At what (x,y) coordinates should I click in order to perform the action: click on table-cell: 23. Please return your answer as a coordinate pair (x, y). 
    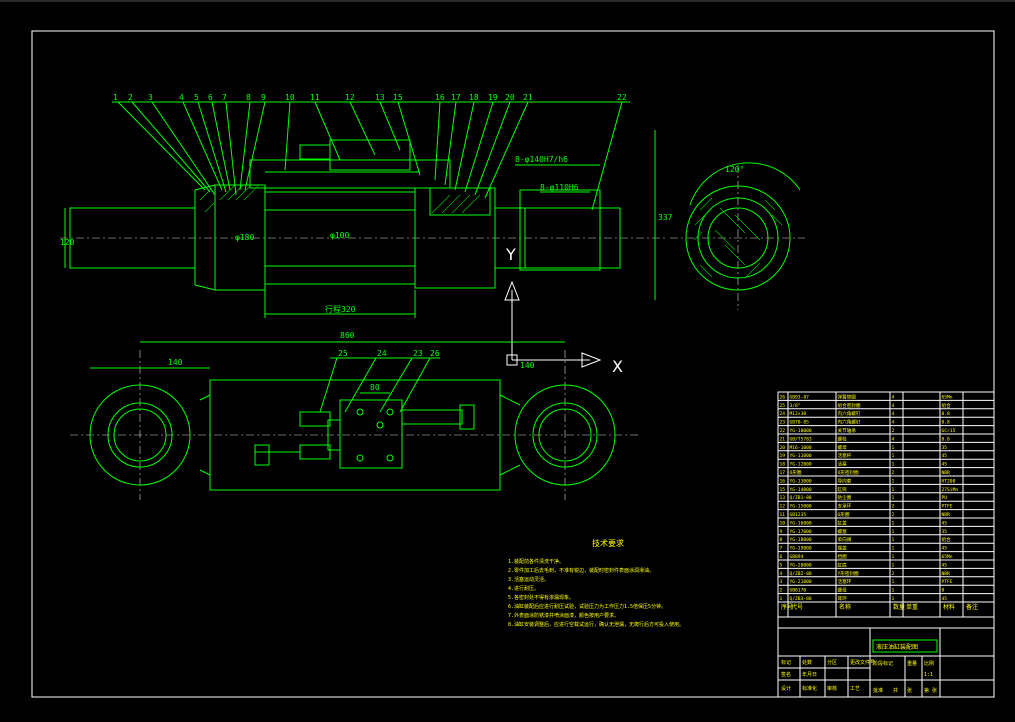
    Looking at the image, I should click on (783, 423).